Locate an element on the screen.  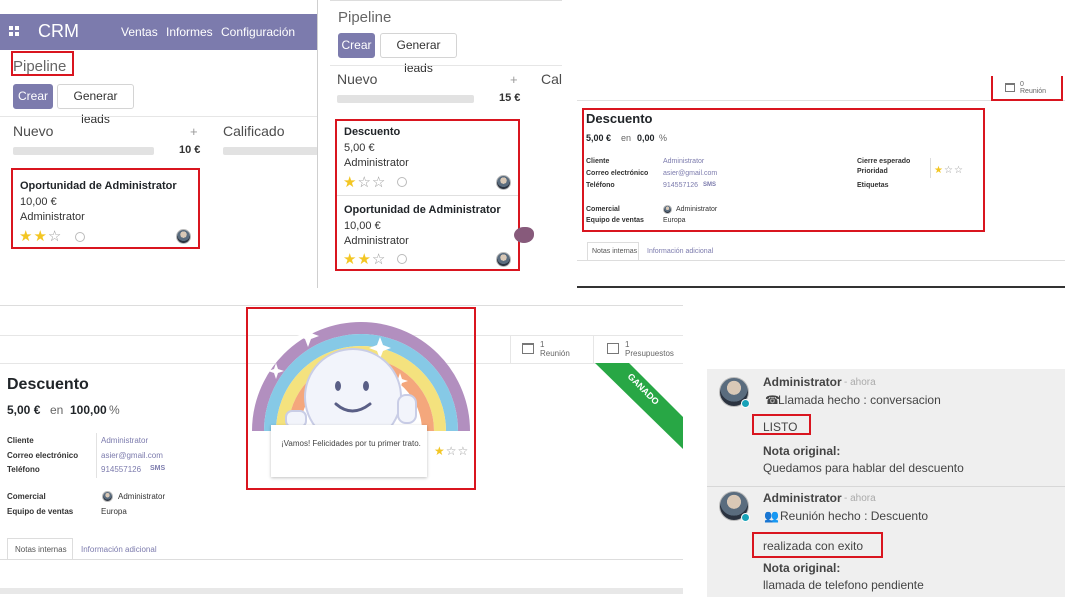
quotations-count: 1 is located at coordinates (627, 344).